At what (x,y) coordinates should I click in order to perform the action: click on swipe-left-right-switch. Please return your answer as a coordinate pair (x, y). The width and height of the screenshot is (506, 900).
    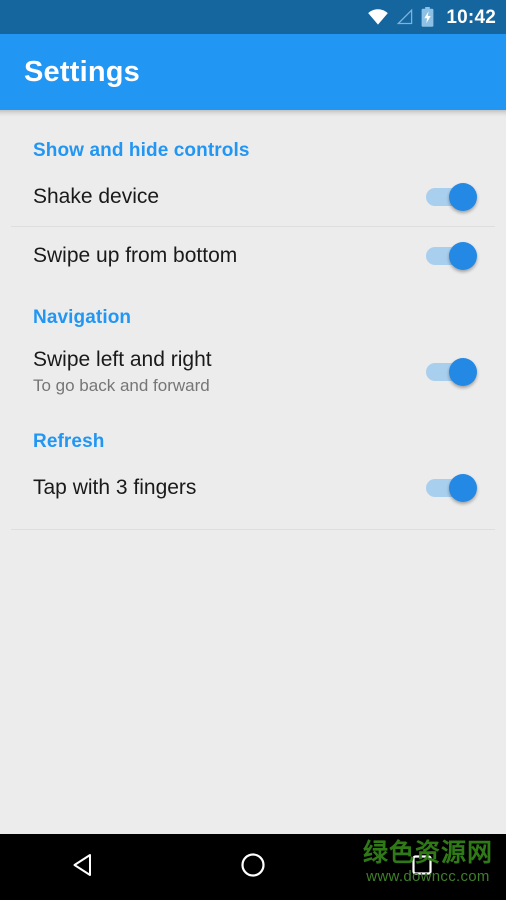
    Looking at the image, I should click on (454, 372).